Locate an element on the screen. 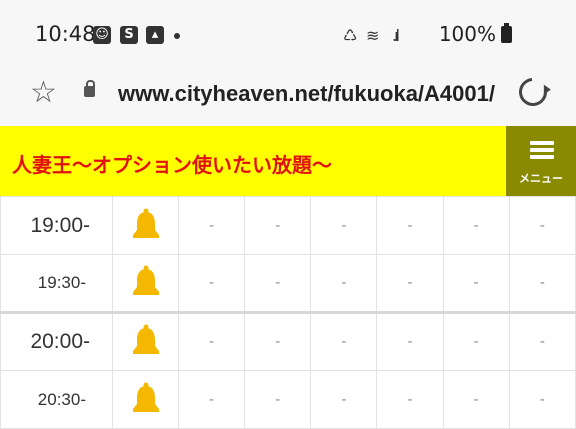 The width and height of the screenshot is (576, 429). site-title: 人妻王〜オプション使いたい放題〜 is located at coordinates (172, 163).